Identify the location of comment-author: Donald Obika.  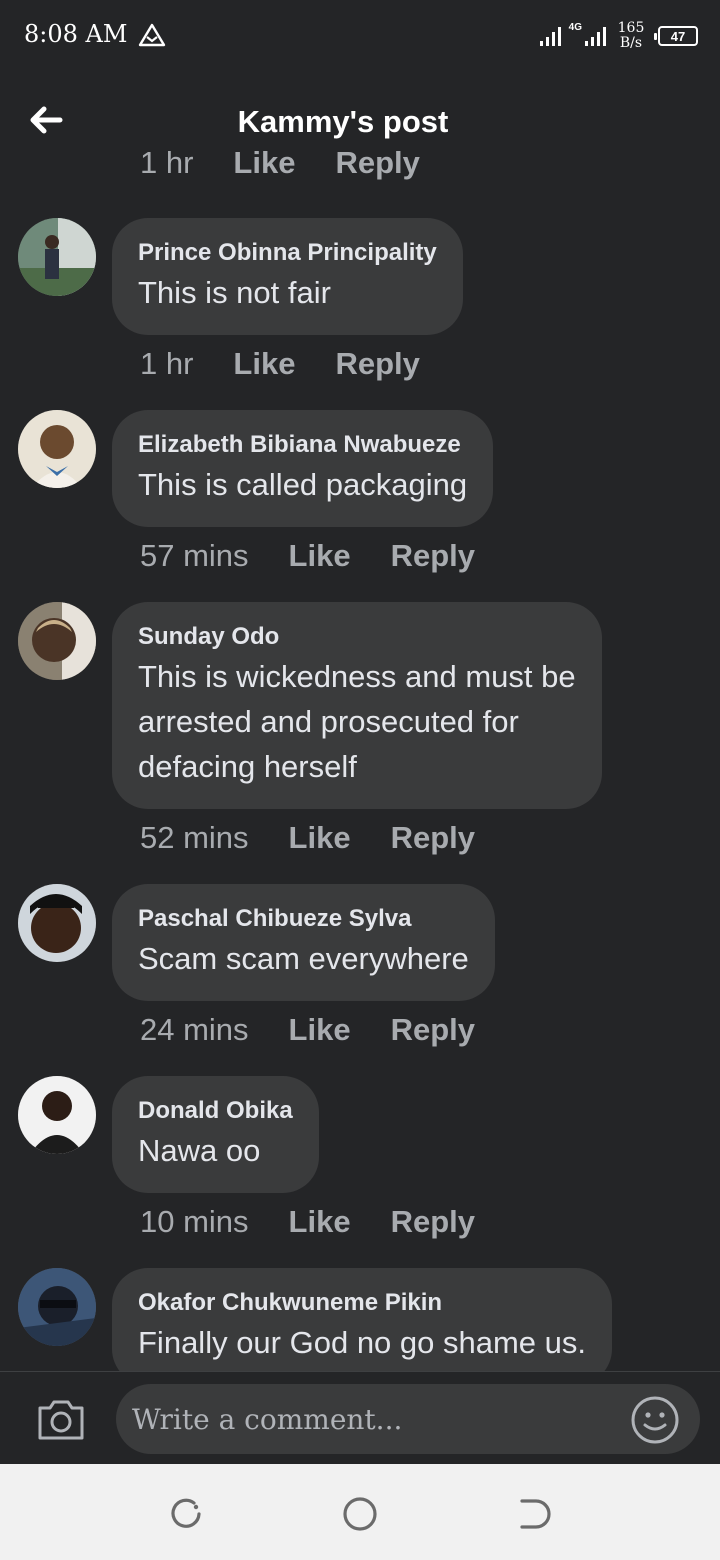
(215, 1111).